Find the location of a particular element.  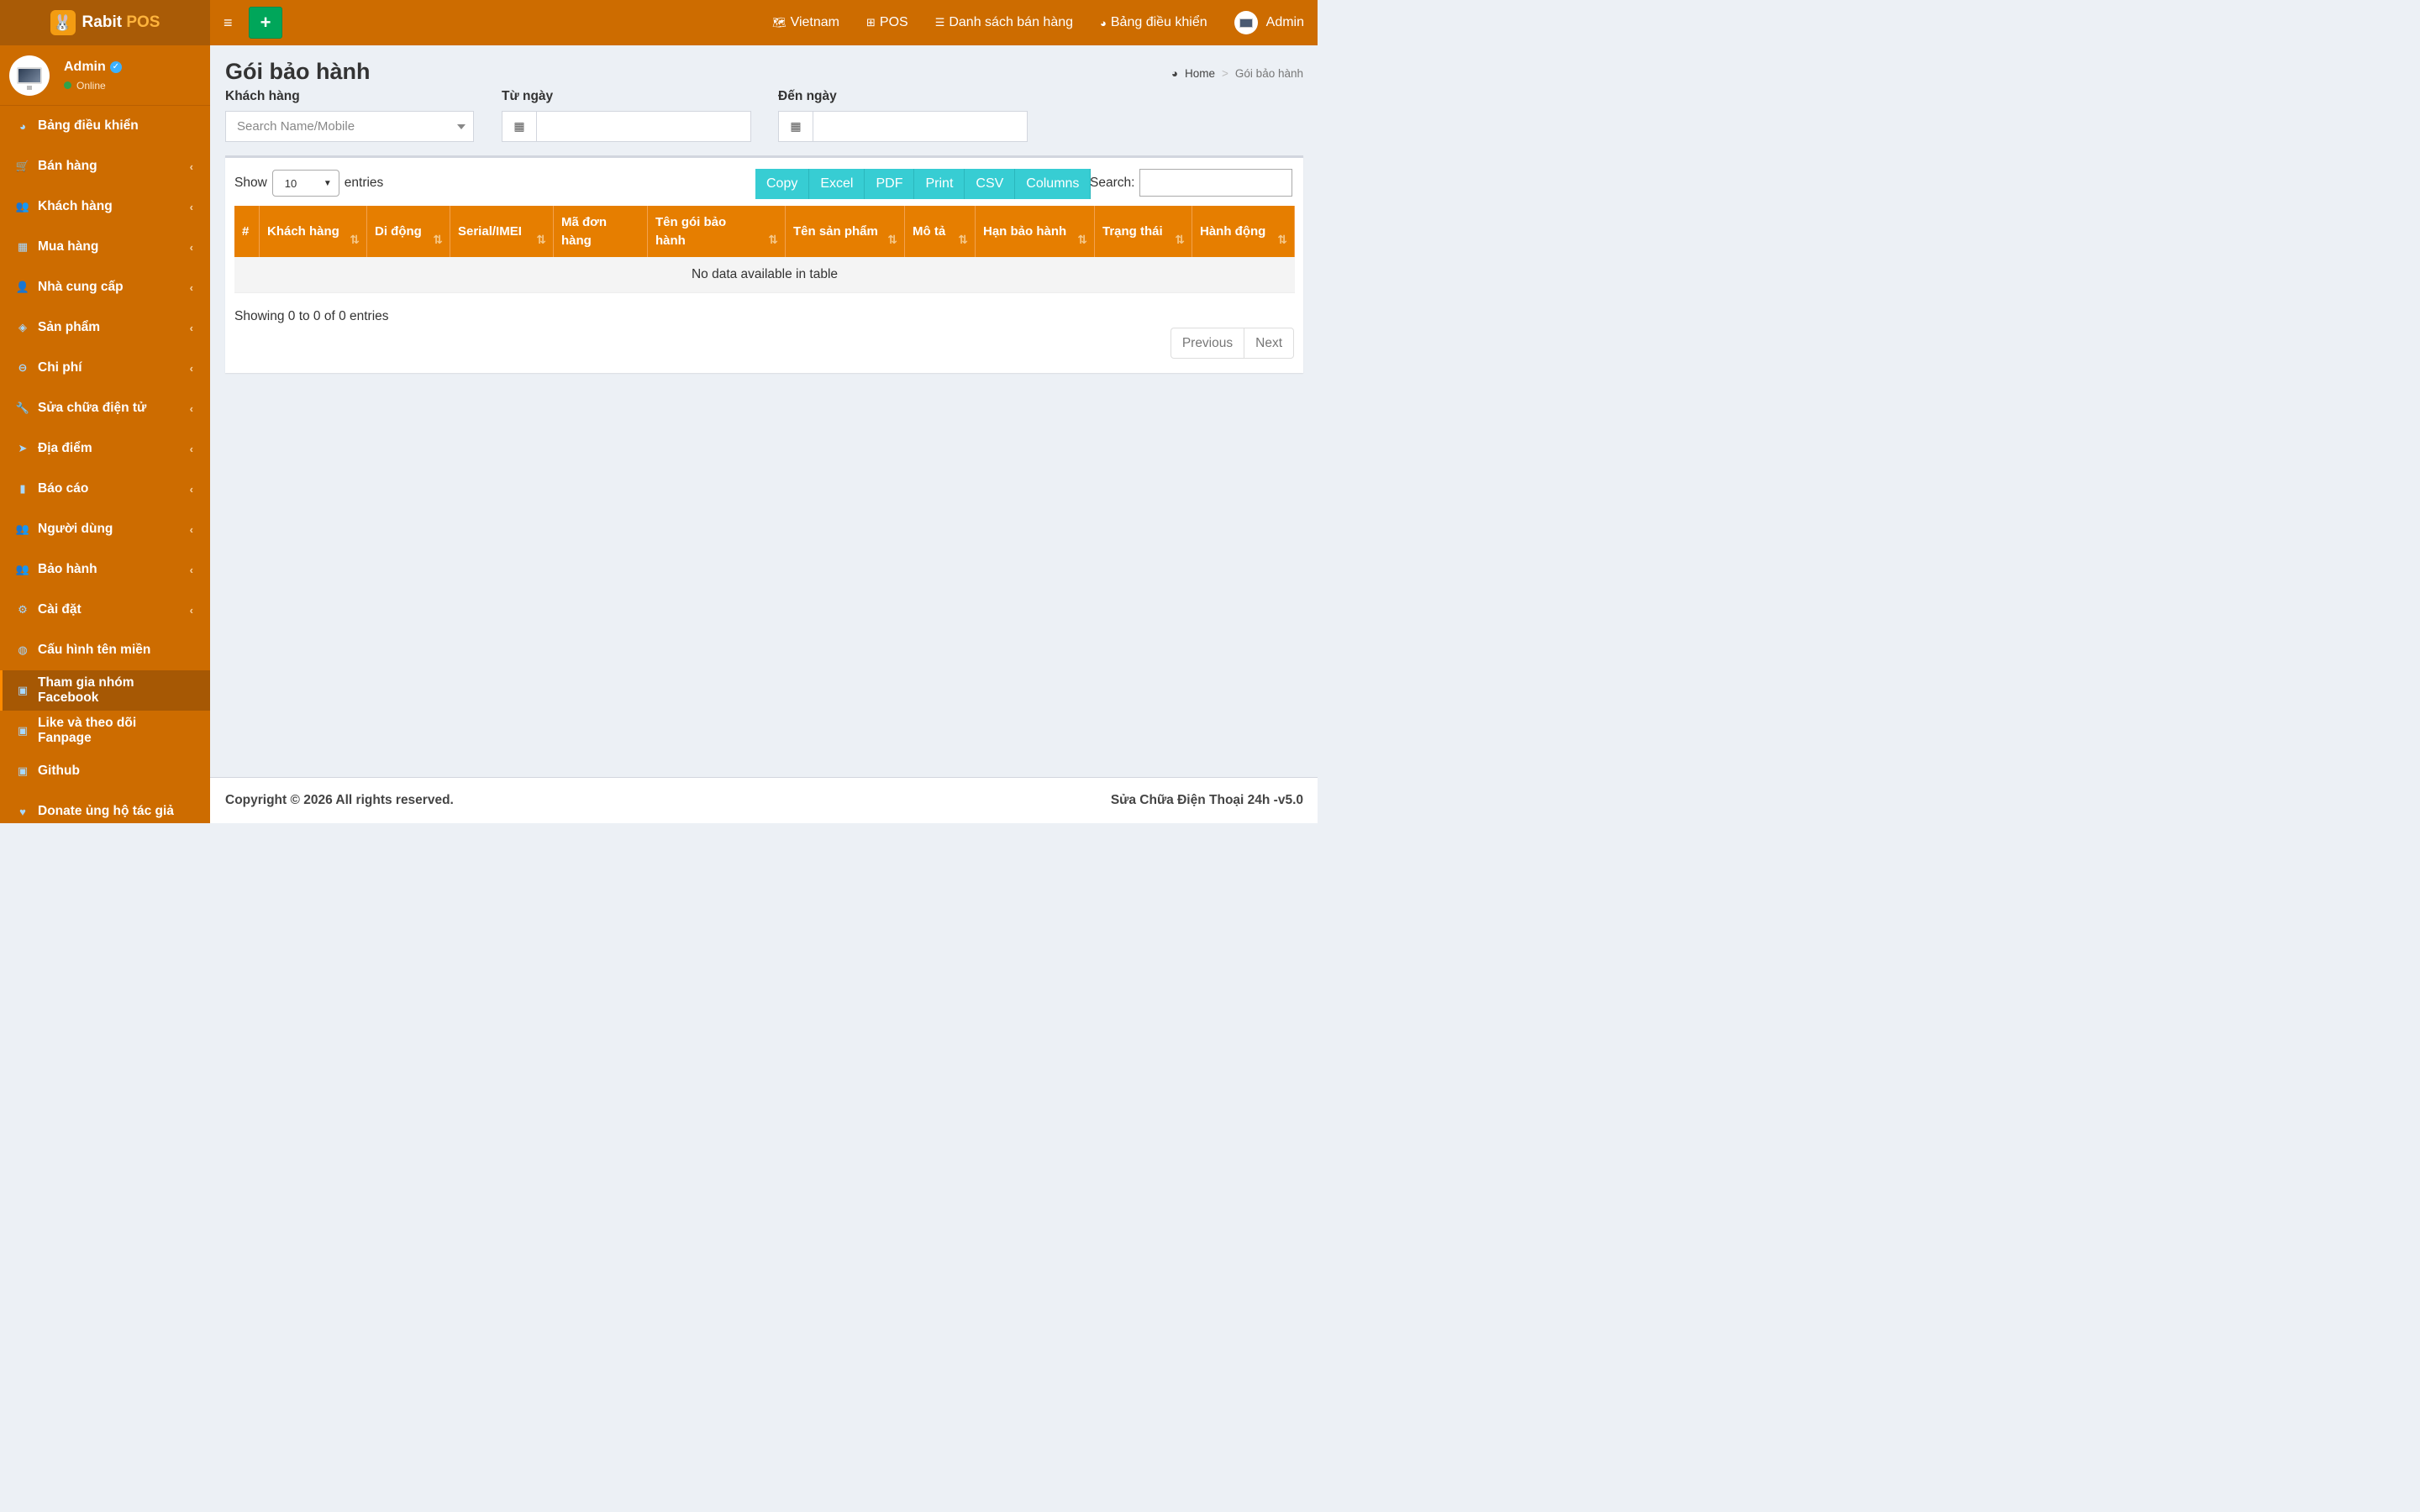

list-icon: ☰ is located at coordinates (939, 22).